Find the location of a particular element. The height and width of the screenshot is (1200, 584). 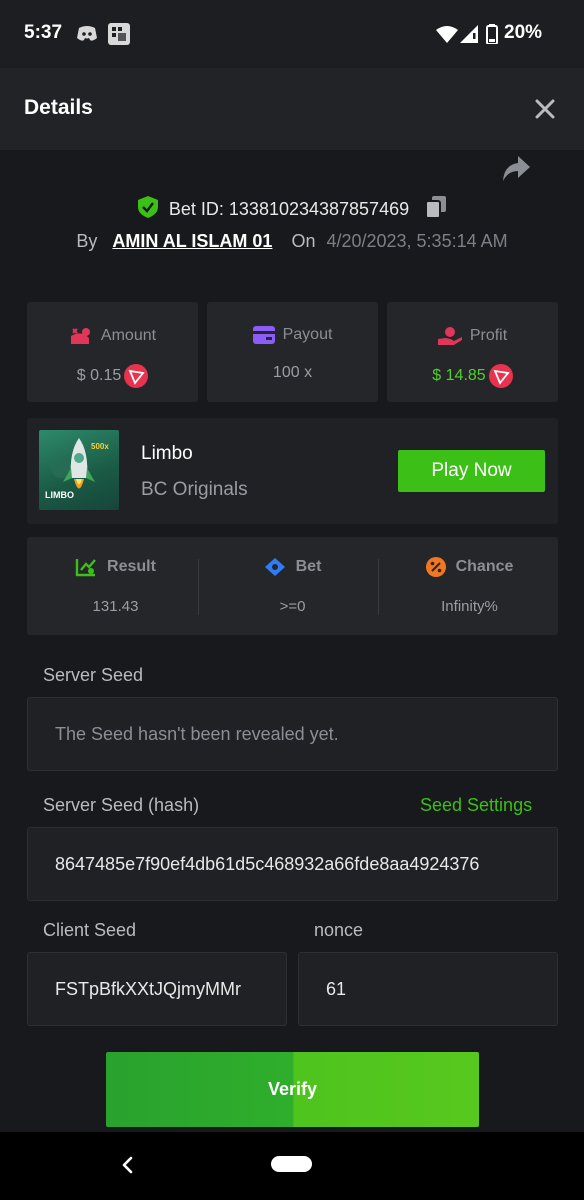

verify-button: Verify is located at coordinates (292, 1089).